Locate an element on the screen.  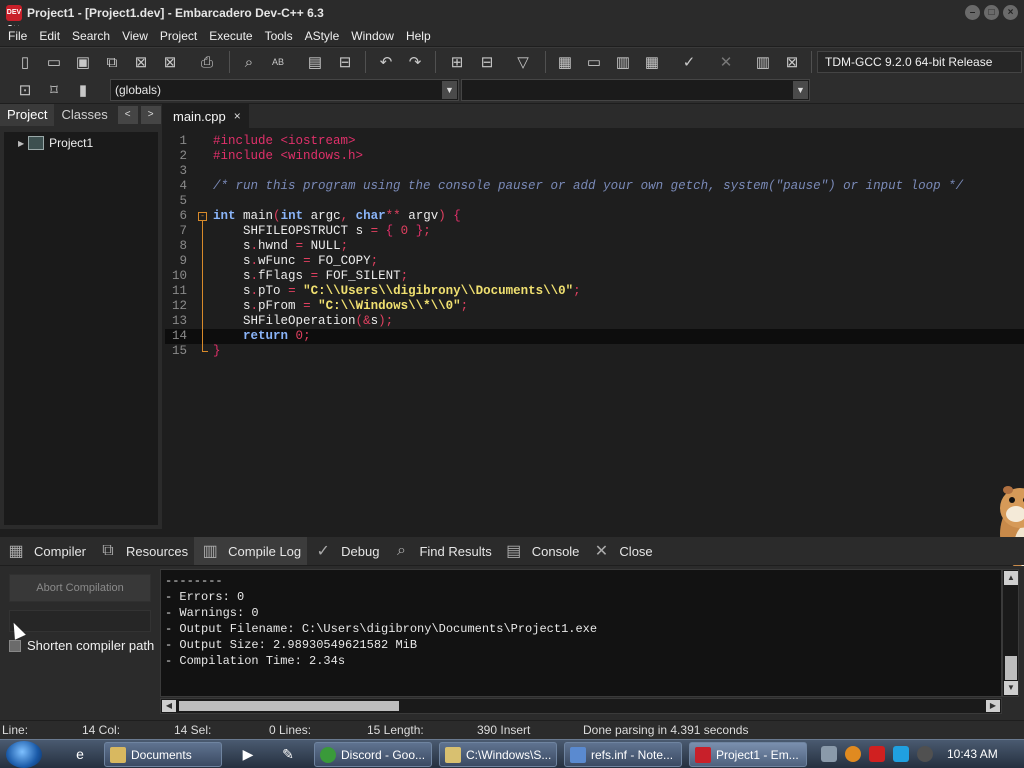
code-line: 12 s.pFrom = "C:\\Windows\\*\\0"; is located at coordinates (594, 306).